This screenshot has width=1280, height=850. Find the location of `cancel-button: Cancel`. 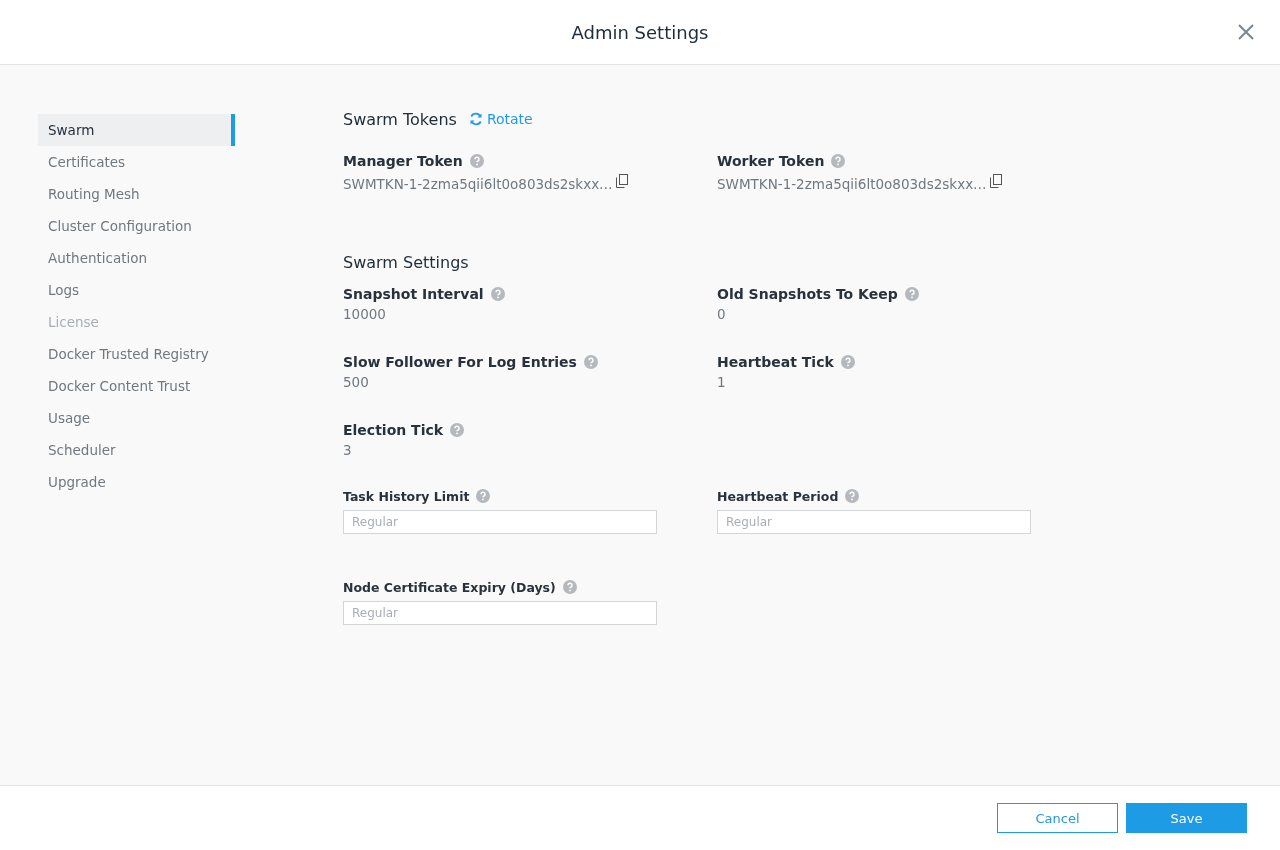

cancel-button: Cancel is located at coordinates (1057, 818).